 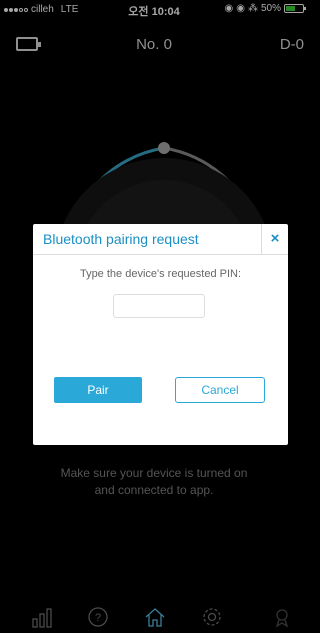 I want to click on dialog-header: Bluetooth pairing request ×, so click(x=160, y=239).